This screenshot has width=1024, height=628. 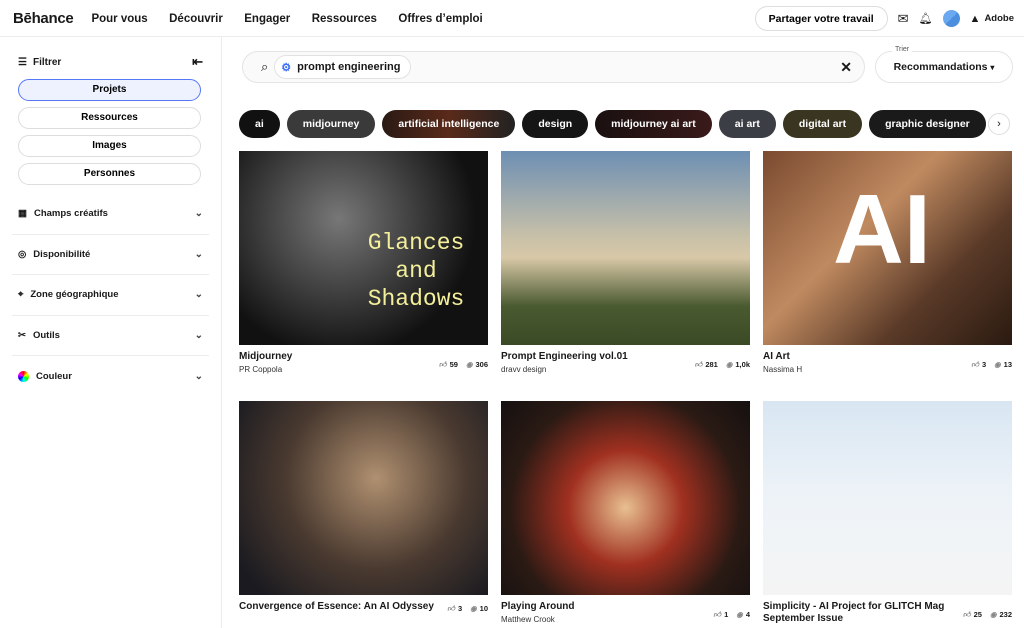 I want to click on nav-ressources: Ressources, so click(x=344, y=19).